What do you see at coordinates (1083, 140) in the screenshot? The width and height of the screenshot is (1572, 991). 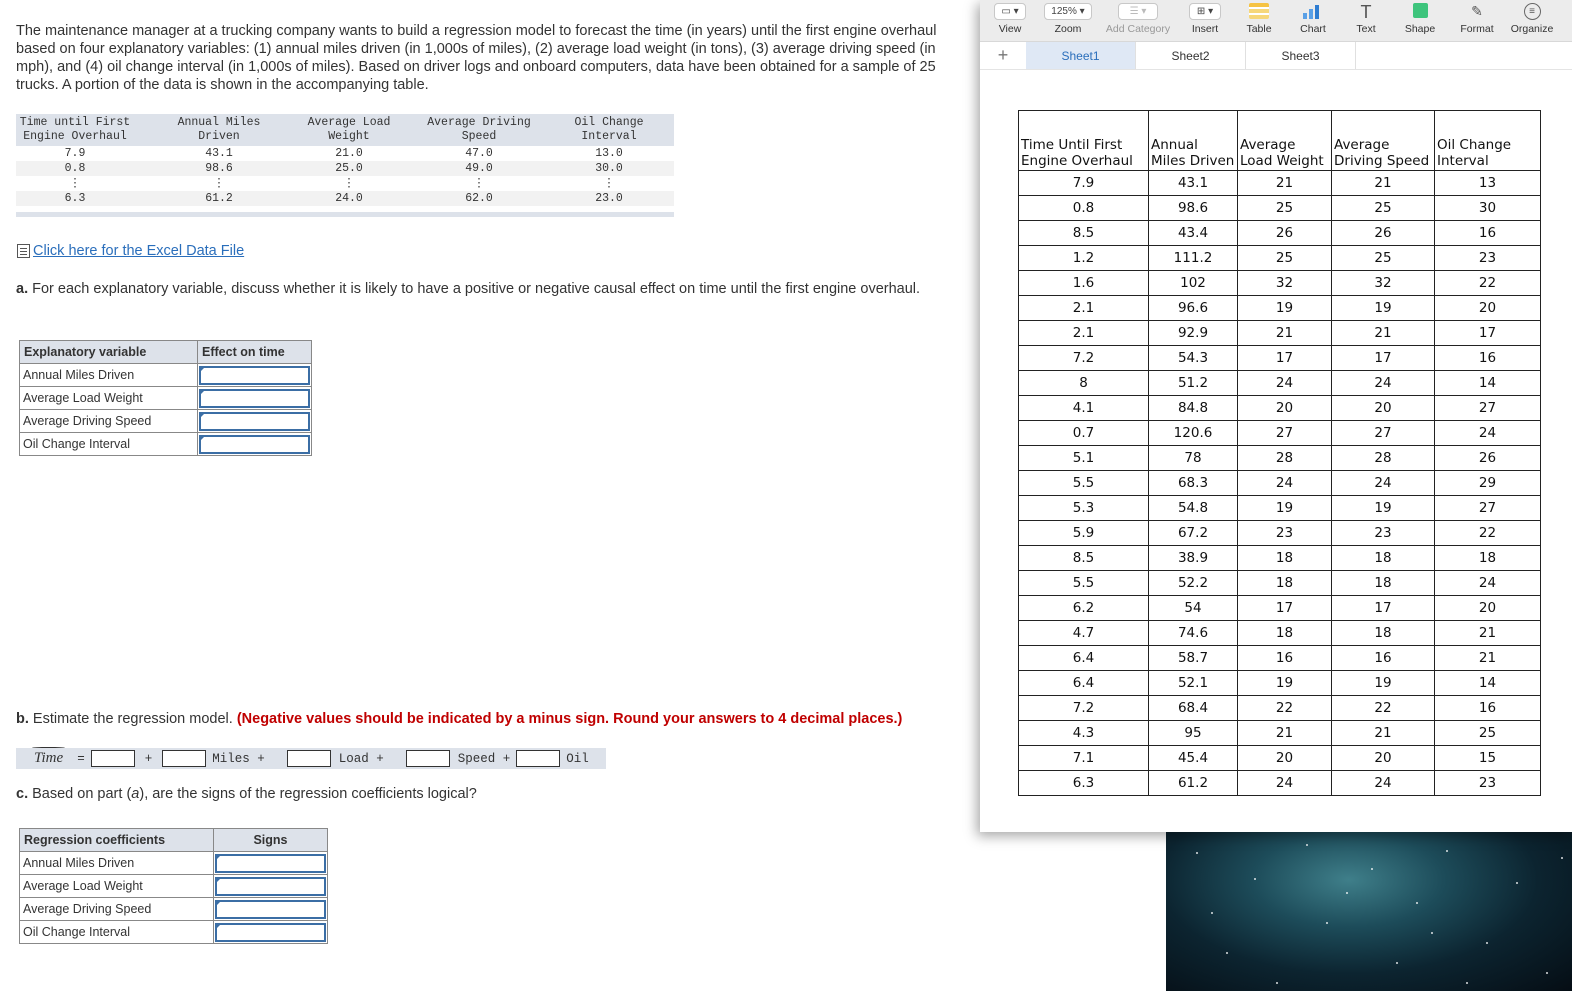 I see `column-header-time: Time Until First Engine Overhaul` at bounding box center [1083, 140].